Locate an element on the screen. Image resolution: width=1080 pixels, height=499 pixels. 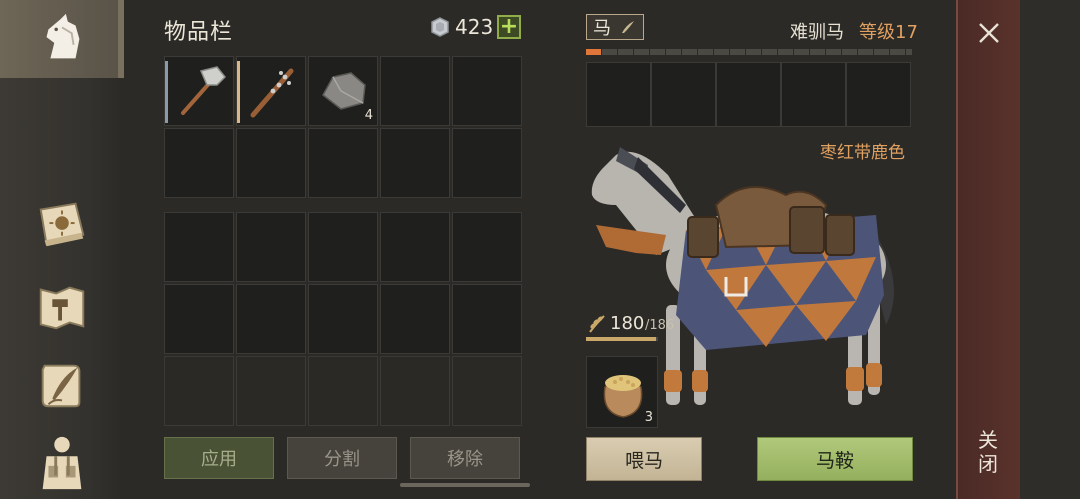
feed-horse-button: 喂马 is located at coordinates (644, 459).